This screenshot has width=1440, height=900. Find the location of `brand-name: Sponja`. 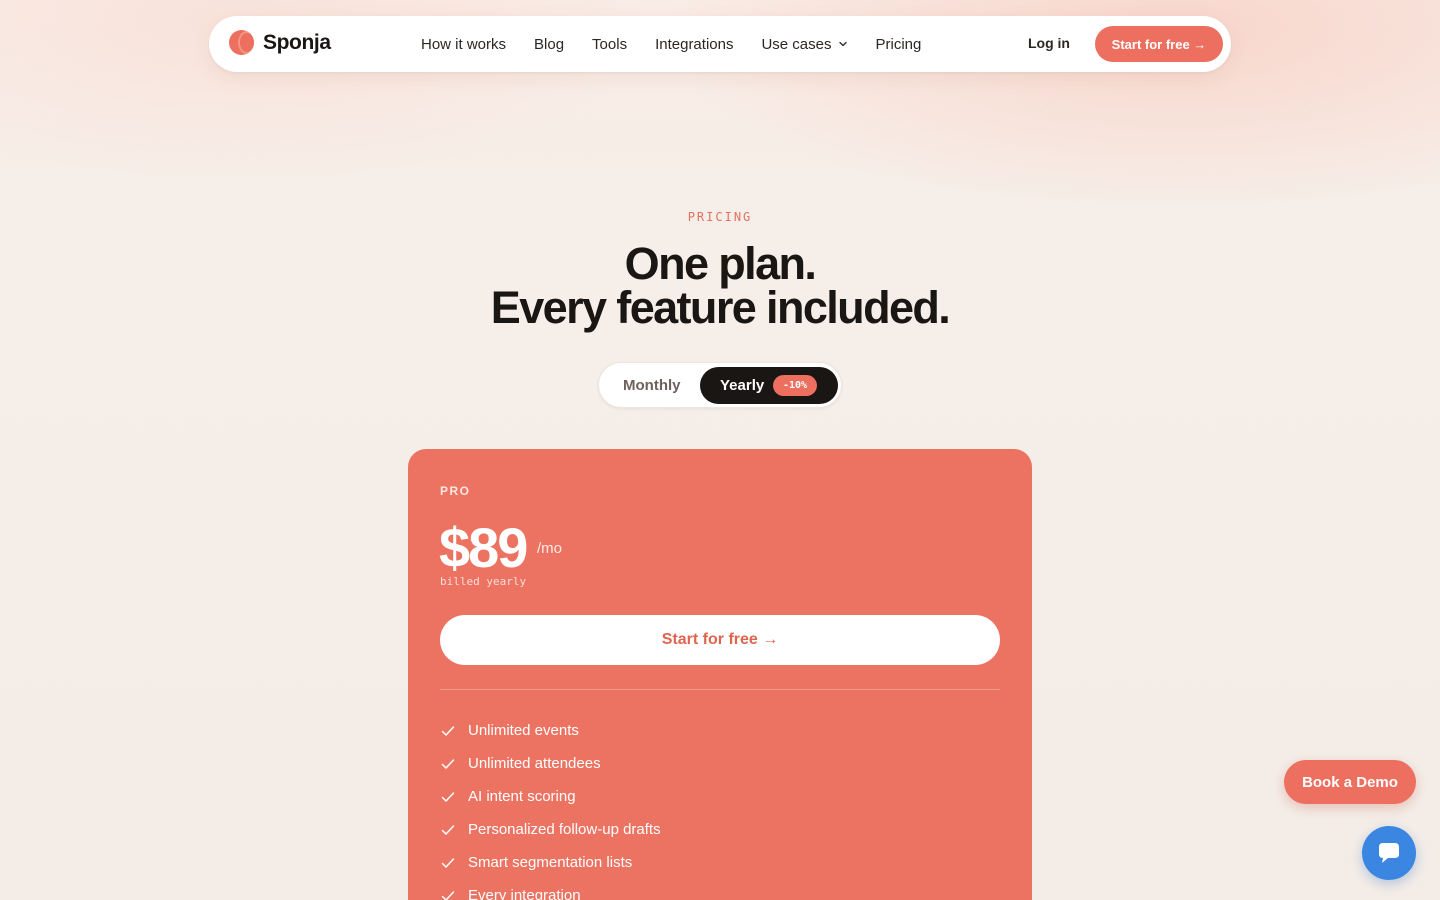

brand-name: Sponja is located at coordinates (297, 42).